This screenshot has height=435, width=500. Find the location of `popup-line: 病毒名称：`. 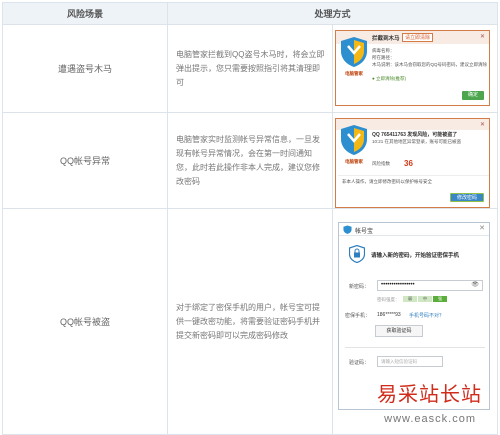

popup-line: 病毒名称： is located at coordinates (383, 50).